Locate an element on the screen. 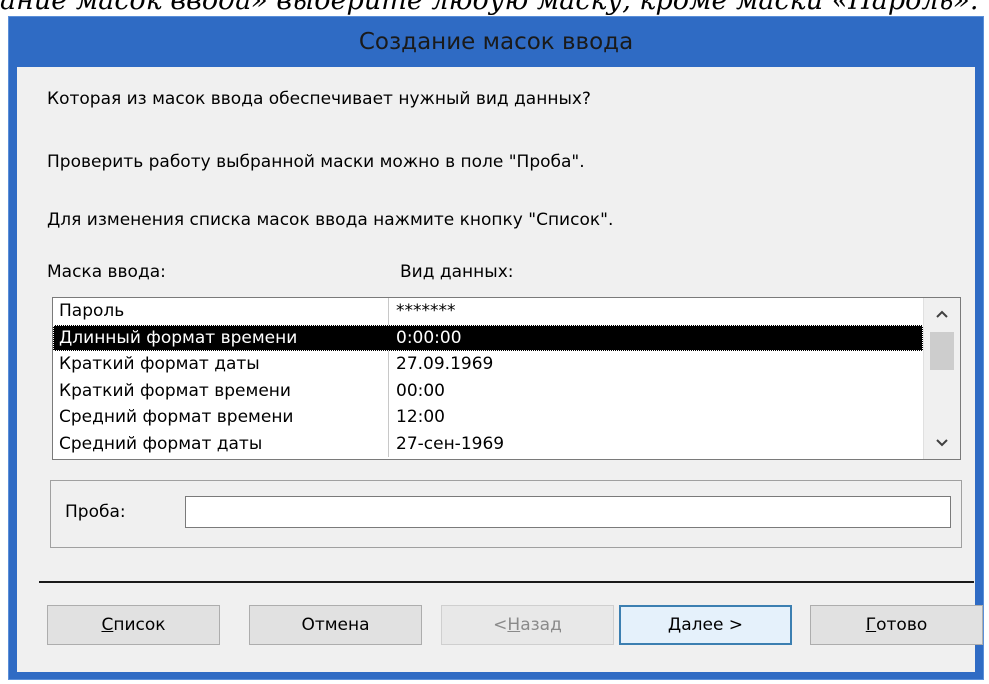 This screenshot has height=684, width=989. cancel-button: Отмена is located at coordinates (335, 625).